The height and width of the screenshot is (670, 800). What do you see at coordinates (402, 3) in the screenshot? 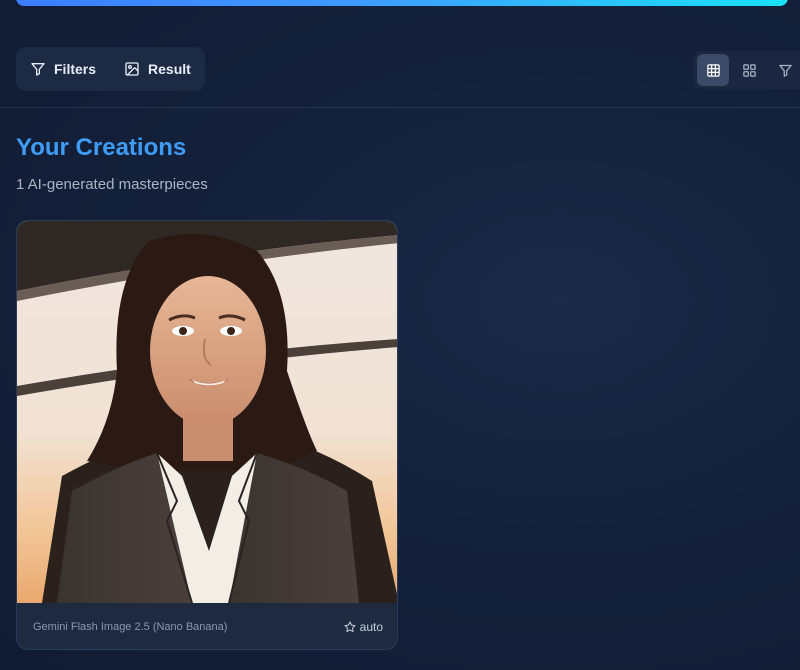
I see `progress-gradient-bar` at bounding box center [402, 3].